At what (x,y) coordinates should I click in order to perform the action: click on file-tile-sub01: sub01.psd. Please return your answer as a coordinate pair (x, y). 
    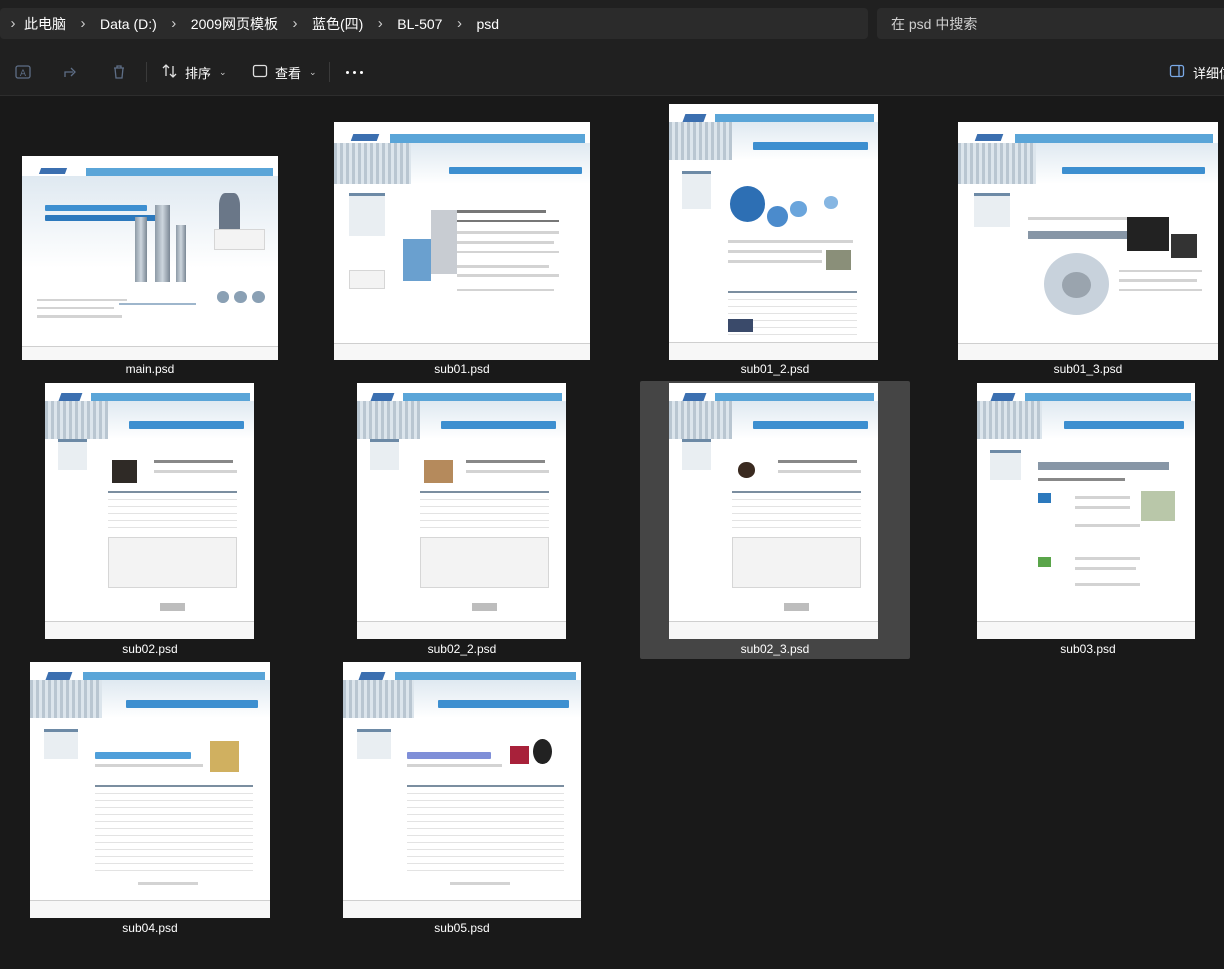
    Looking at the image, I should click on (462, 238).